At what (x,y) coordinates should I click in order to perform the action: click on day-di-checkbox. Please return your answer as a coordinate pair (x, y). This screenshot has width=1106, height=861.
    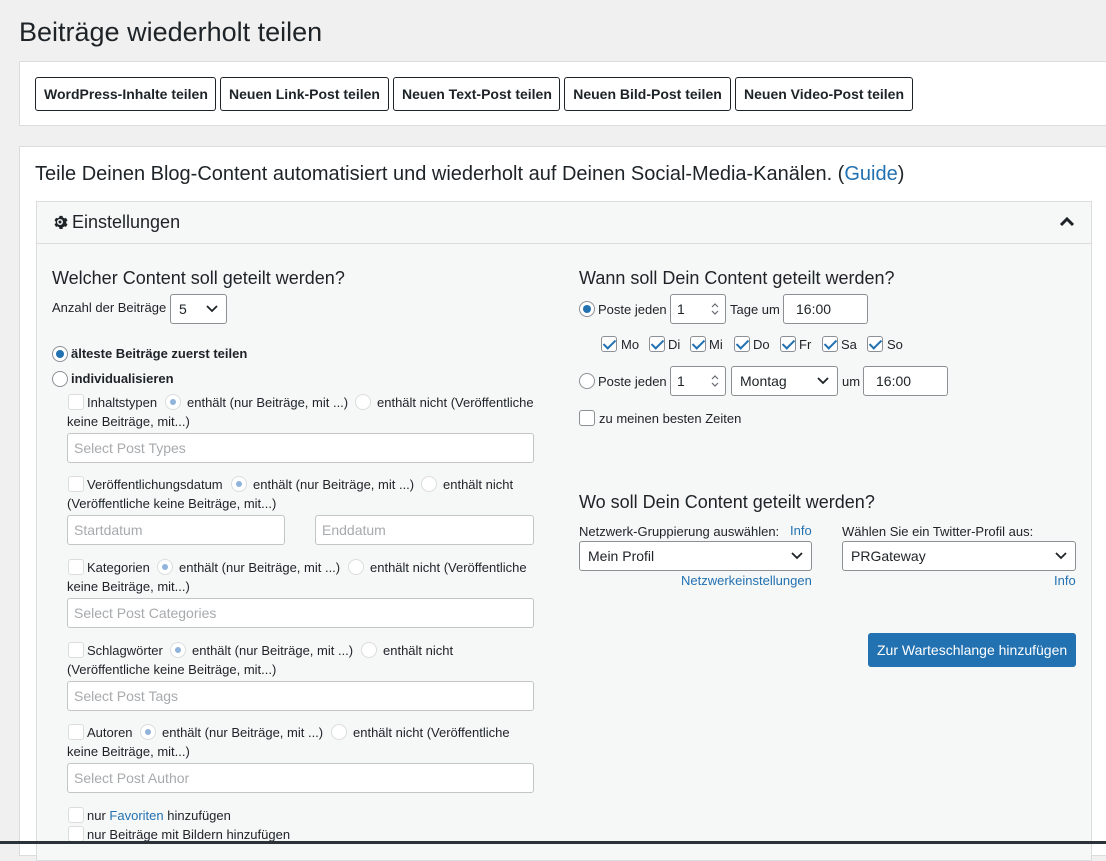
    Looking at the image, I should click on (657, 344).